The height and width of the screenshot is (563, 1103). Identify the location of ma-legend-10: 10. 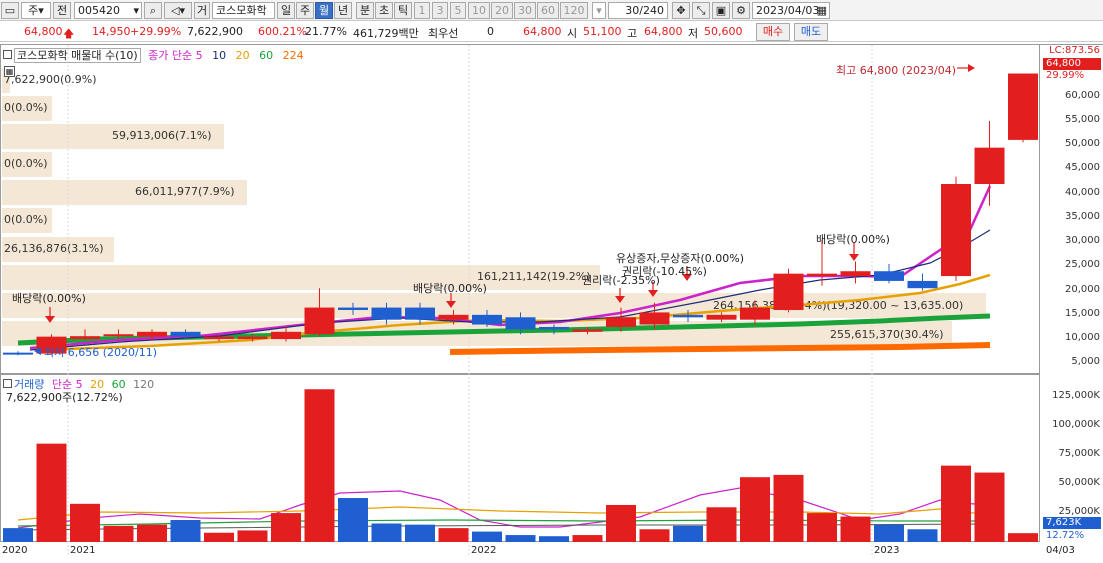
(219, 55).